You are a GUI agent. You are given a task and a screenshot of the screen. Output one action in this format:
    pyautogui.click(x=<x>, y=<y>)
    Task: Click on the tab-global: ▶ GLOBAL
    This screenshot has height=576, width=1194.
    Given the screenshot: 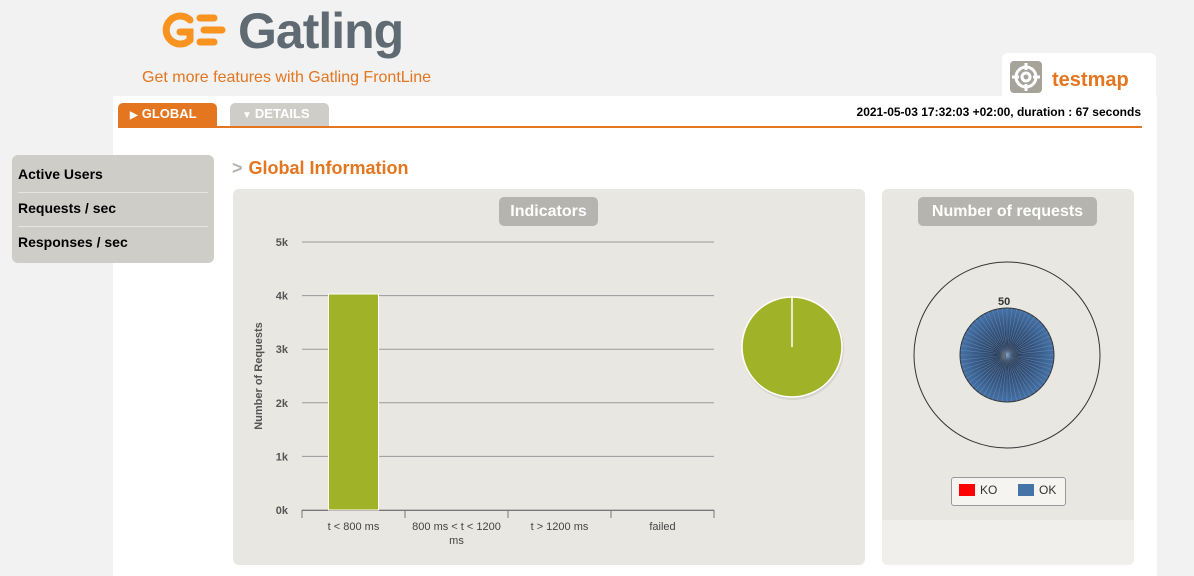 What is the action you would take?
    pyautogui.click(x=167, y=115)
    